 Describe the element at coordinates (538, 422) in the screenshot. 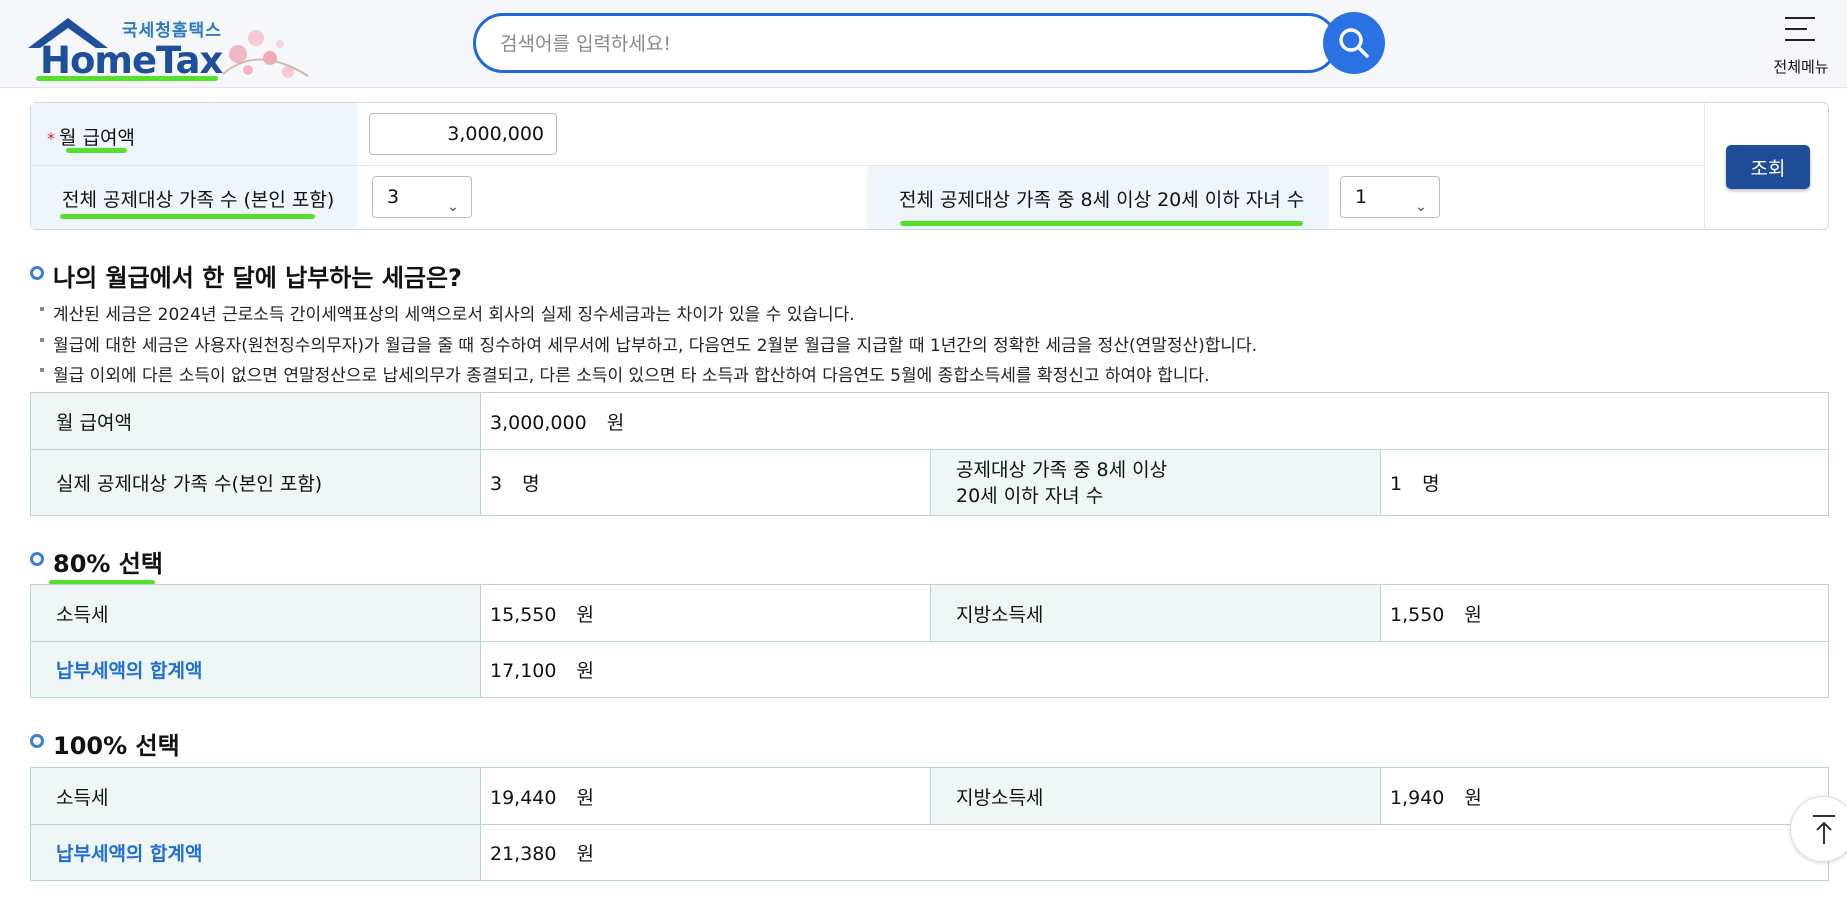

I see `summary-salary-number: 3,000,000` at that location.